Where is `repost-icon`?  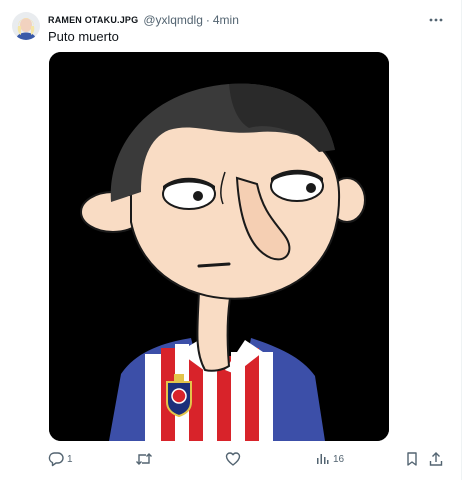 repost-icon is located at coordinates (144, 459).